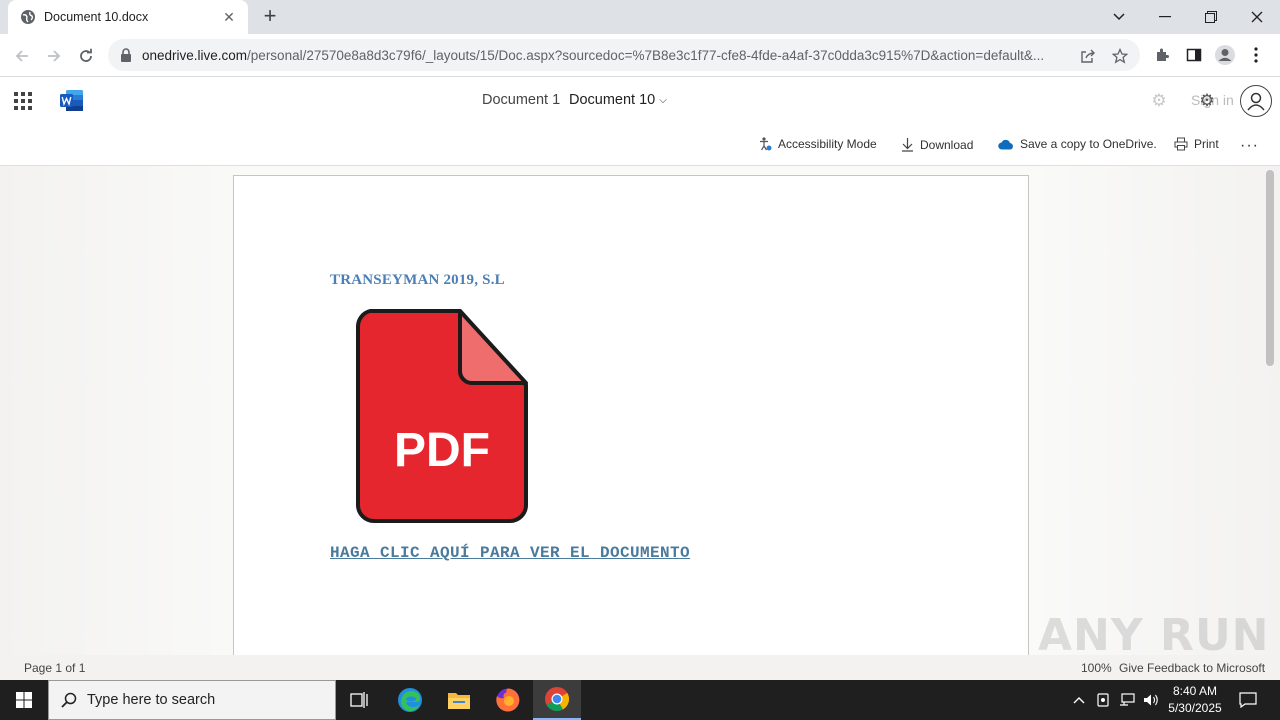 The image size is (1280, 720). Describe the element at coordinates (1256, 101) in the screenshot. I see `account-avatar` at that location.